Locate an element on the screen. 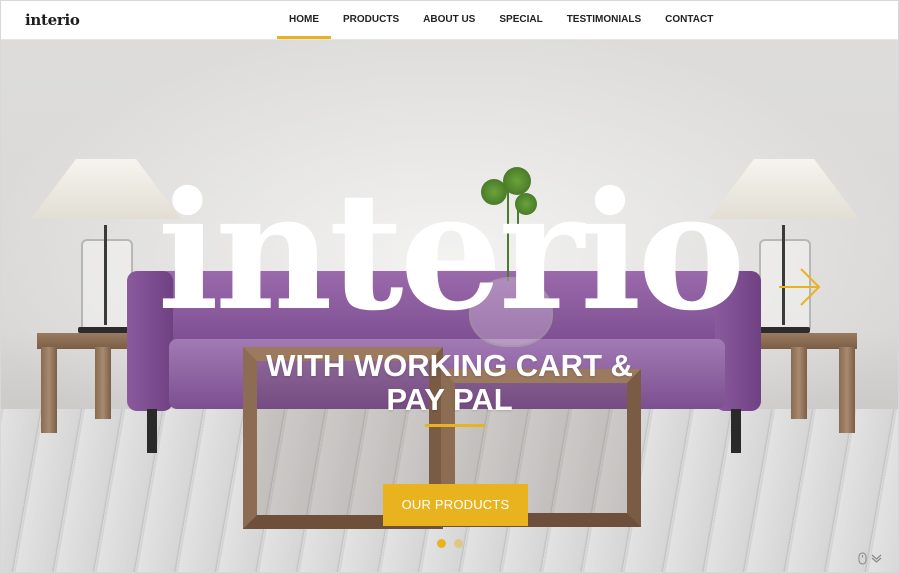 The image size is (899, 573). site-logo: interio is located at coordinates (52, 20).